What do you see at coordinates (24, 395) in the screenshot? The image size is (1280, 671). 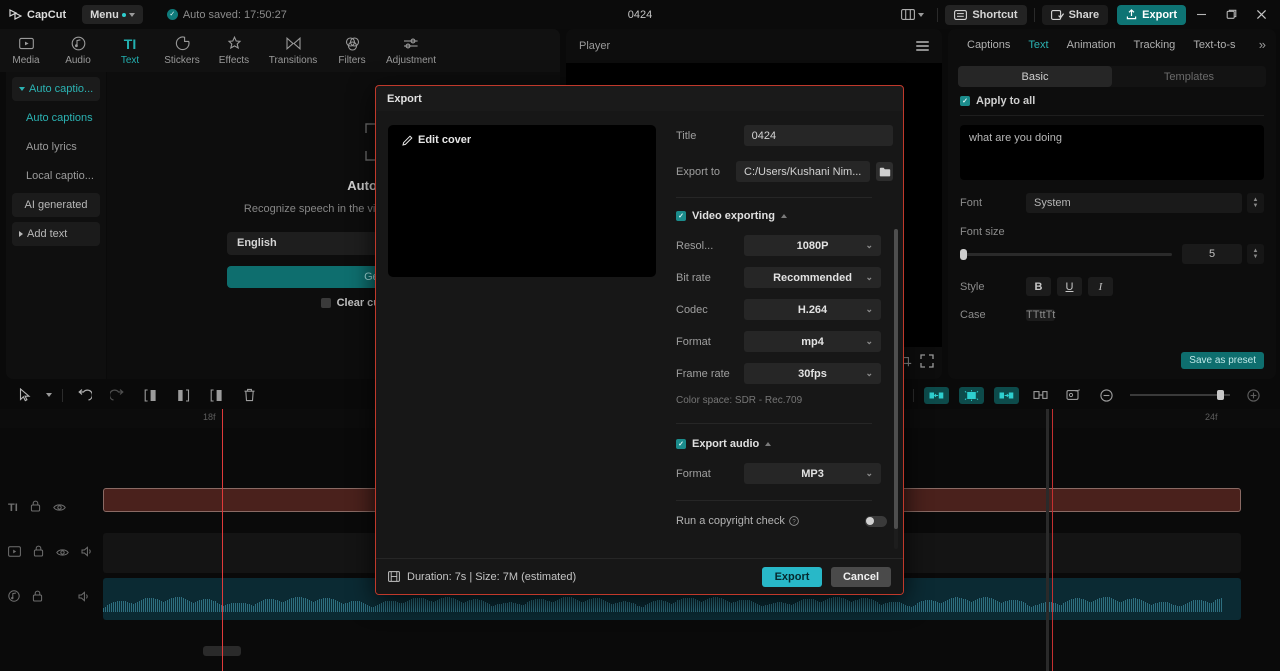 I see `select-tool-button` at bounding box center [24, 395].